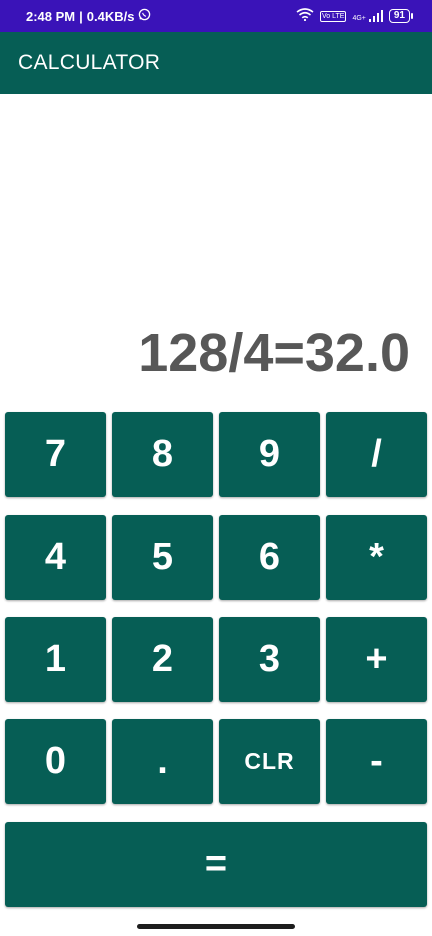  Describe the element at coordinates (51, 16) in the screenshot. I see `status-time: 2:48 PM` at that location.